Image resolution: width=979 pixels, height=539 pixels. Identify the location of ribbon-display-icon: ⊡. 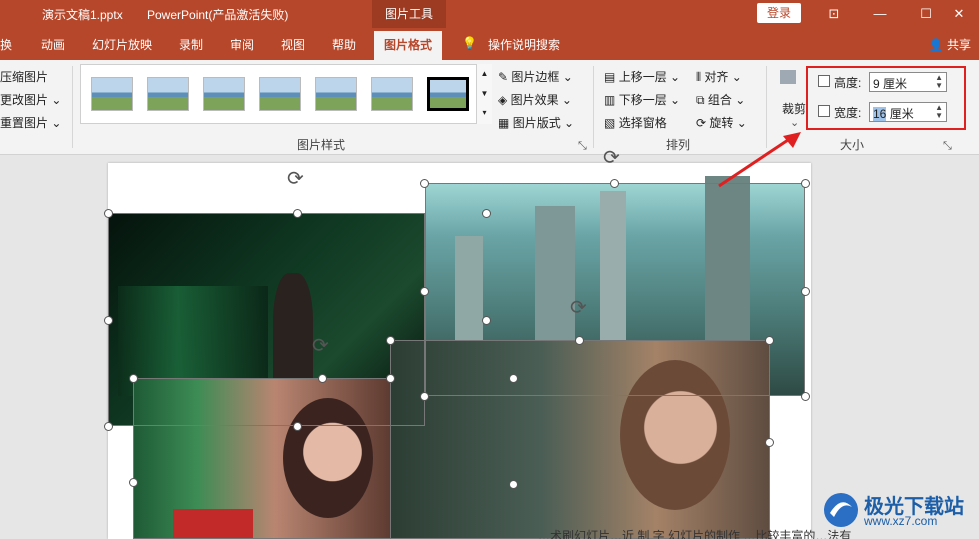
(834, 14).